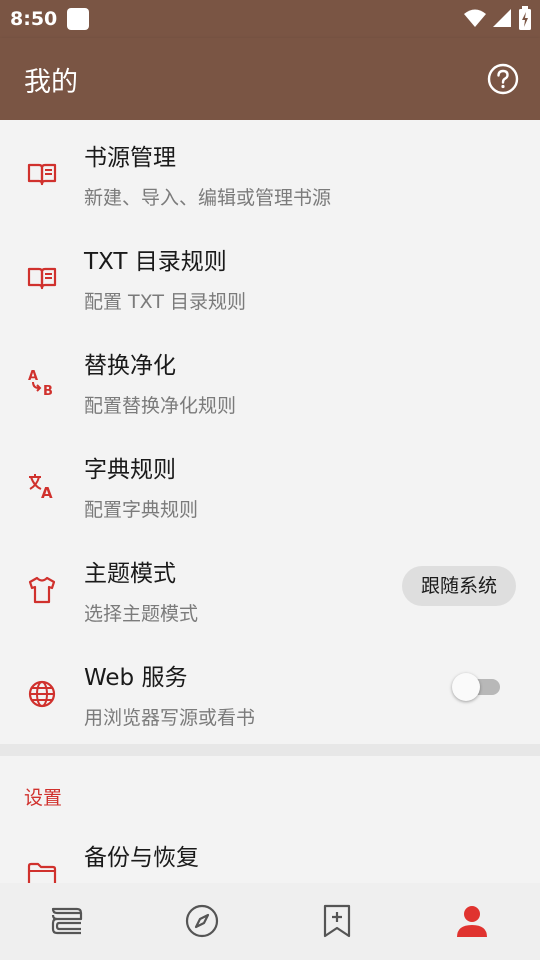  I want to click on app-bar: 我的, so click(270, 79).